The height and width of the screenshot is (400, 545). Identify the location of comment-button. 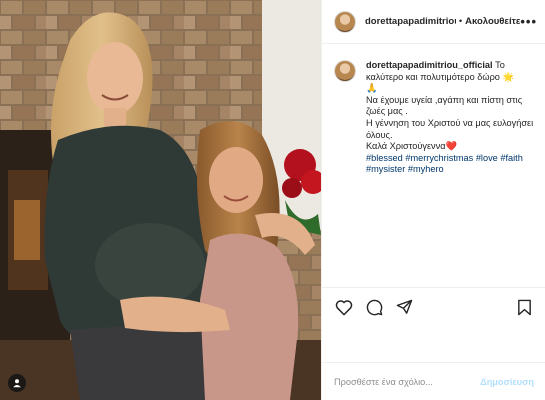
(374, 308).